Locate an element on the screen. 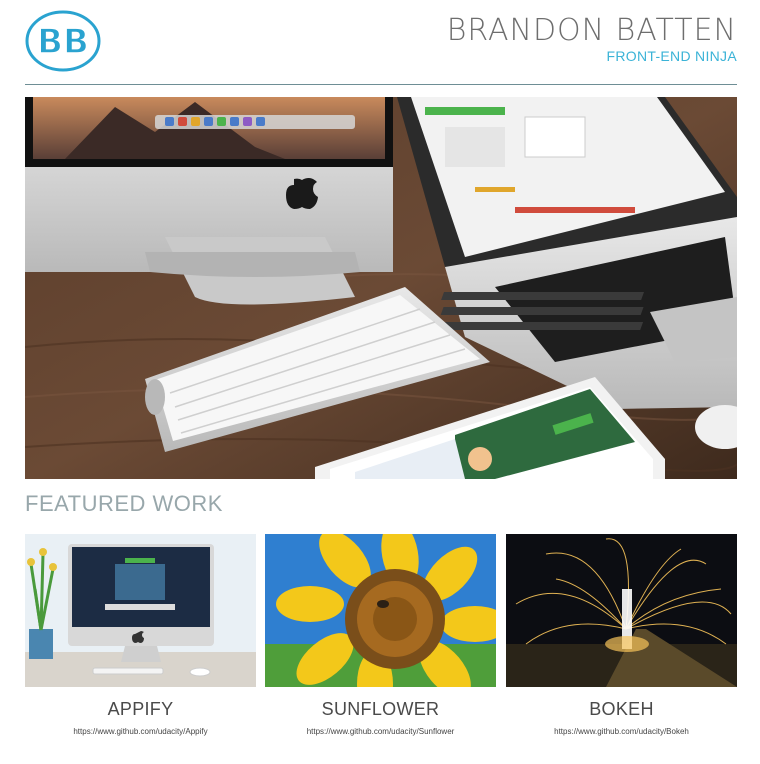 The image size is (760, 764). logo-text: BB is located at coordinates (63, 42).